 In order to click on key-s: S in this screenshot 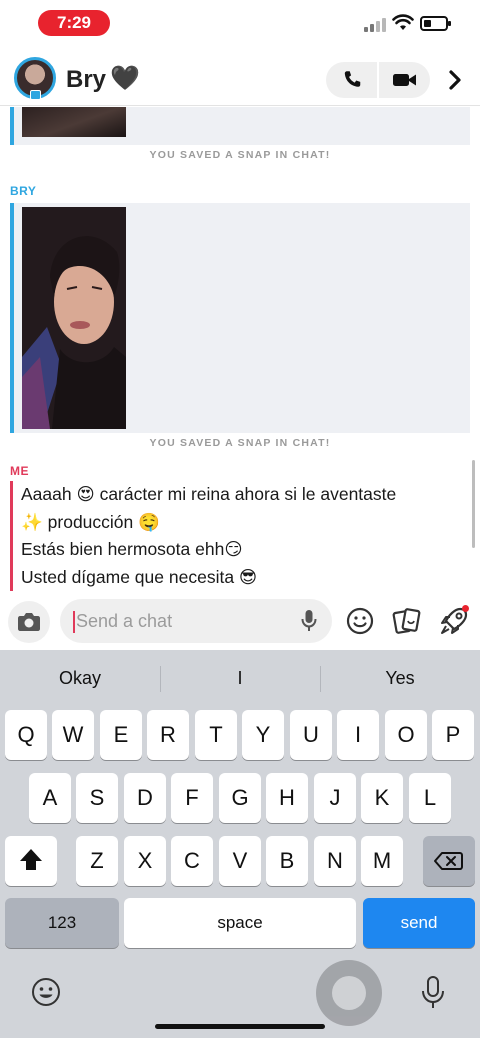, I will do `click(97, 798)`.